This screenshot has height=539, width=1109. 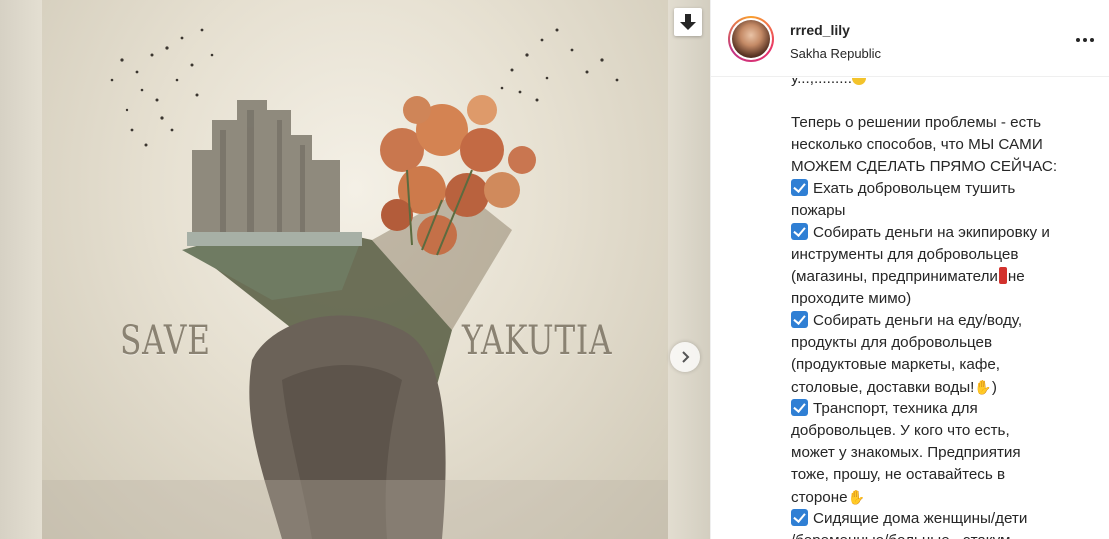 What do you see at coordinates (819, 497) in the screenshot?
I see `caption-line-text: стороне` at bounding box center [819, 497].